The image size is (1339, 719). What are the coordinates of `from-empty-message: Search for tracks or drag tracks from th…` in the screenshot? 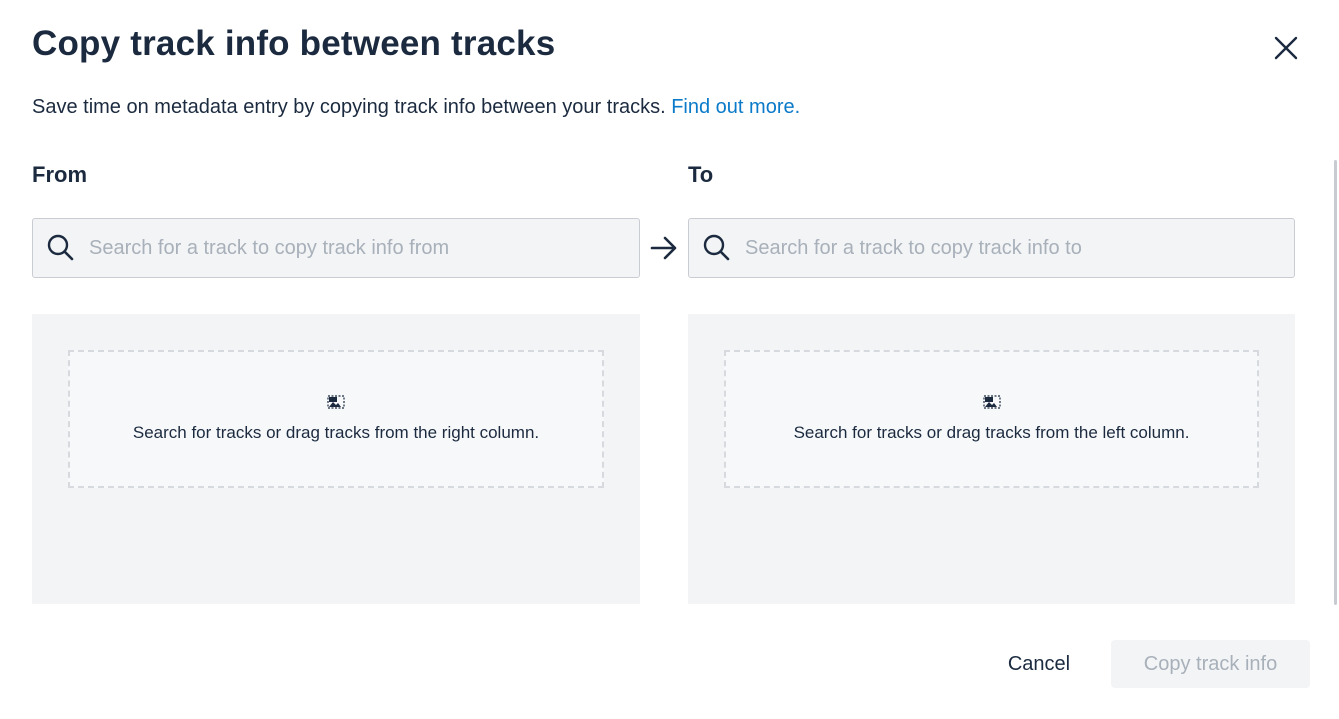 It's located at (336, 432).